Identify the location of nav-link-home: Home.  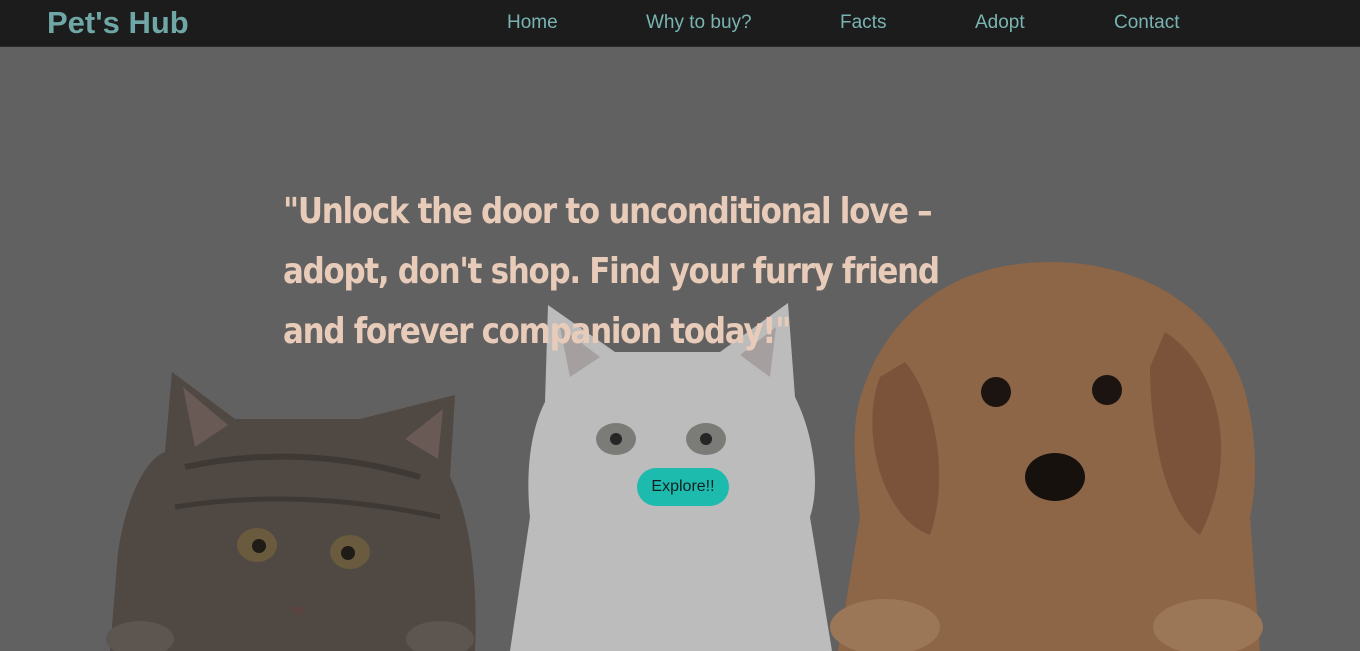
(532, 23).